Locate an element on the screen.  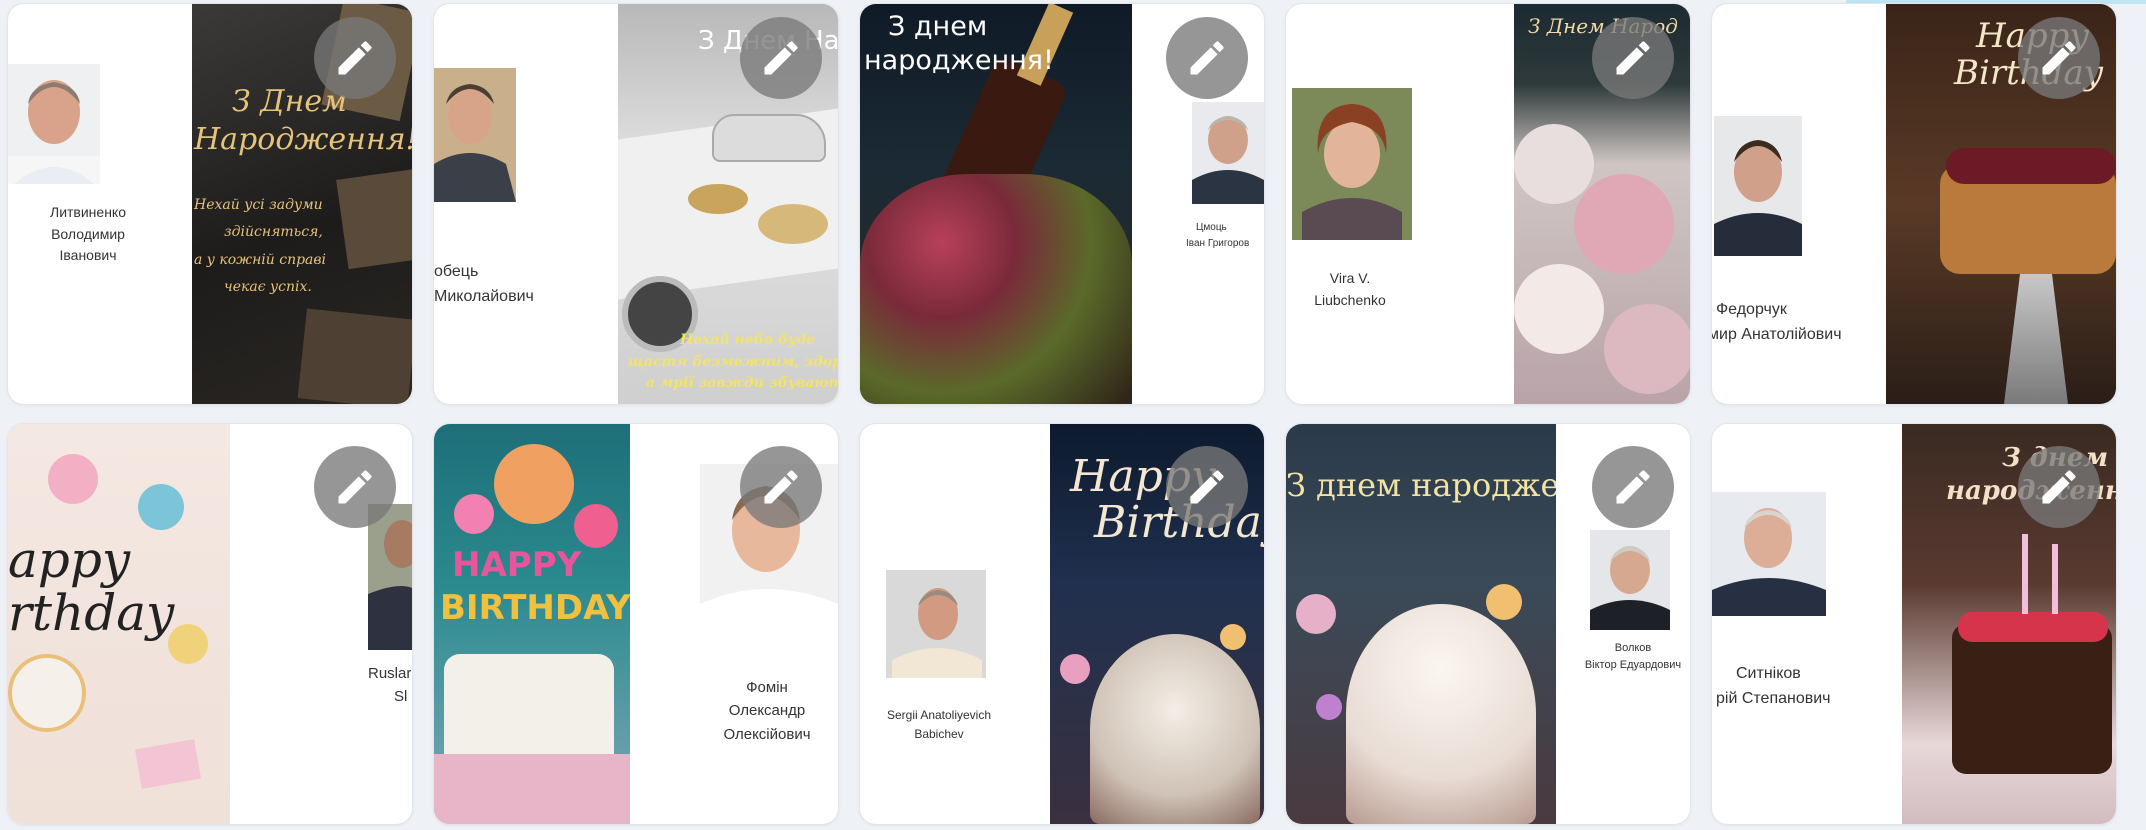
greeting-card: Vira V. Liubchenko З Днем Народ is located at coordinates (1488, 204).